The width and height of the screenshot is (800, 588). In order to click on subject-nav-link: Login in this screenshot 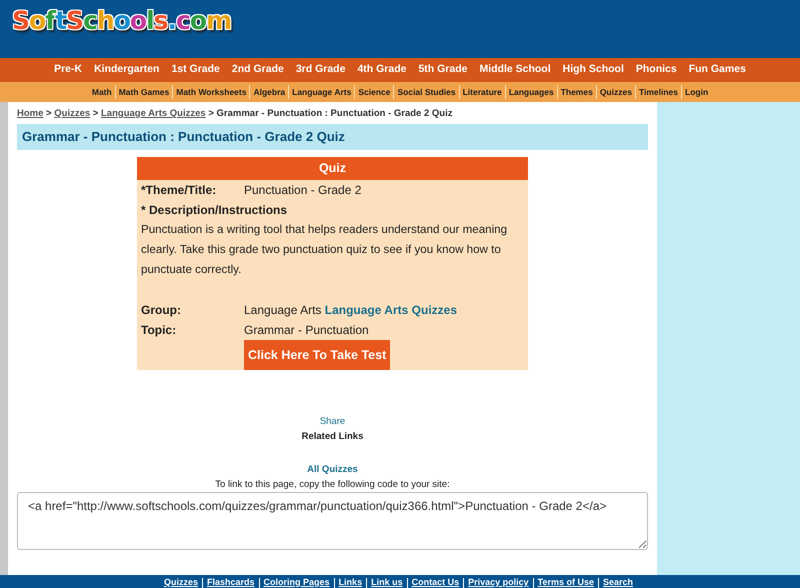, I will do `click(697, 92)`.